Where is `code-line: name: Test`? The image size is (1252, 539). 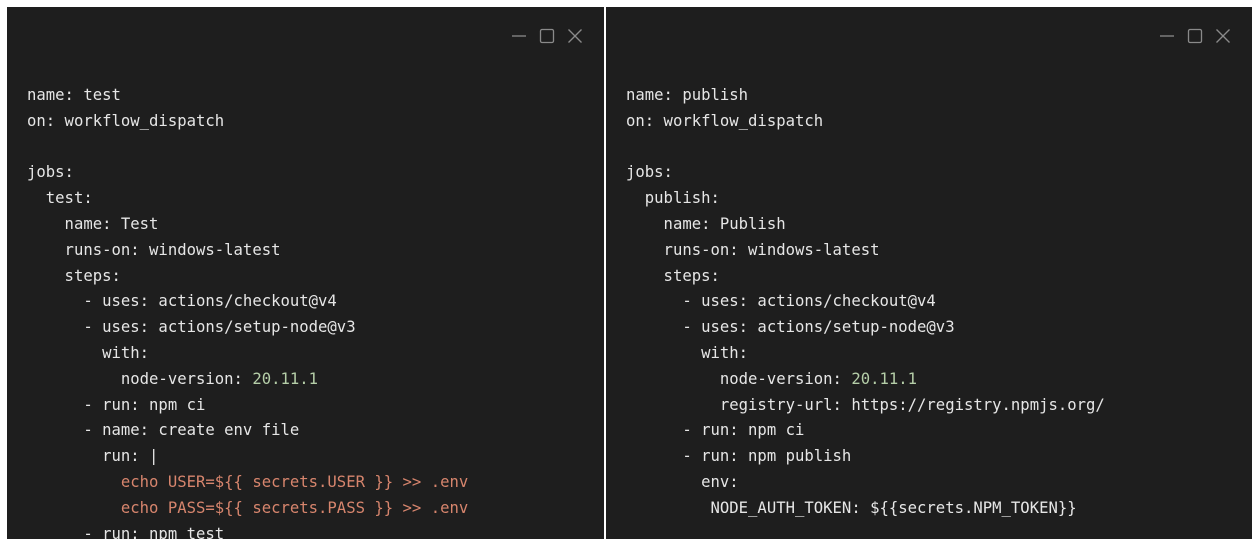
code-line: name: Test is located at coordinates (247, 225).